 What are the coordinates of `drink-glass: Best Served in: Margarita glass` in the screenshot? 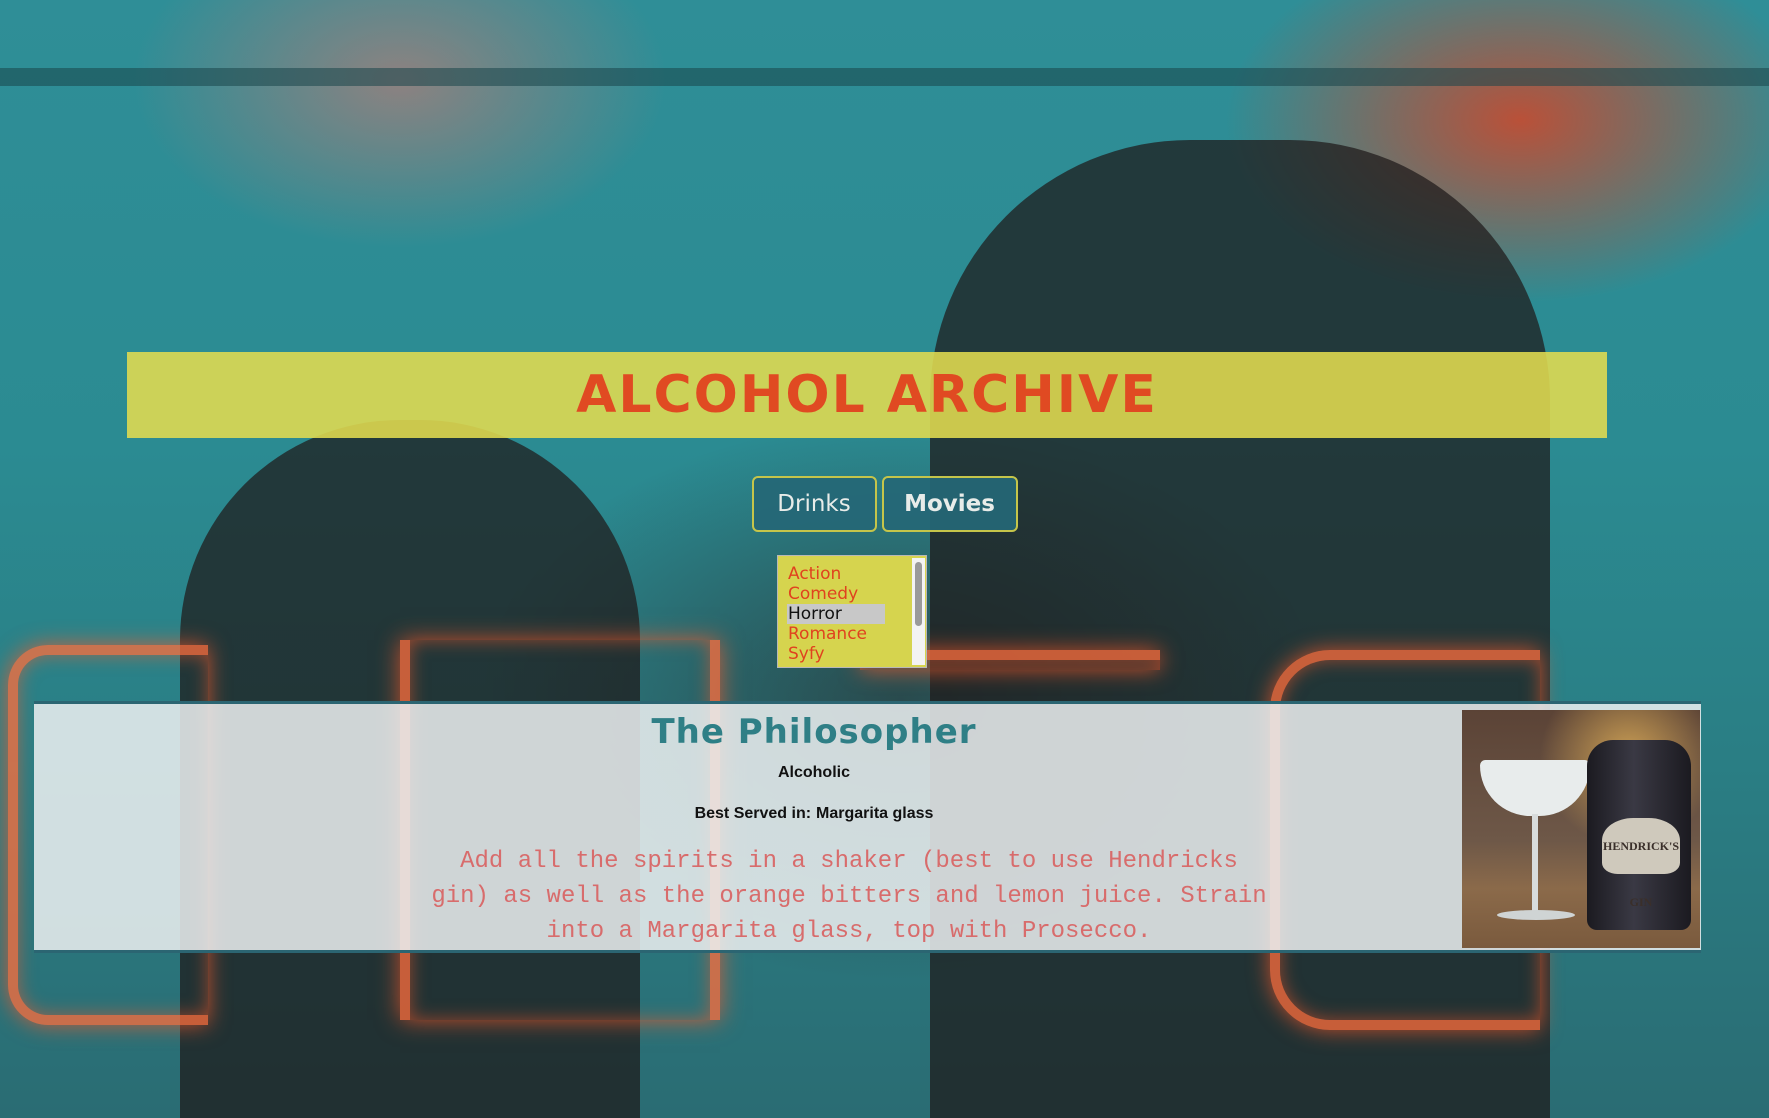 It's located at (814, 814).